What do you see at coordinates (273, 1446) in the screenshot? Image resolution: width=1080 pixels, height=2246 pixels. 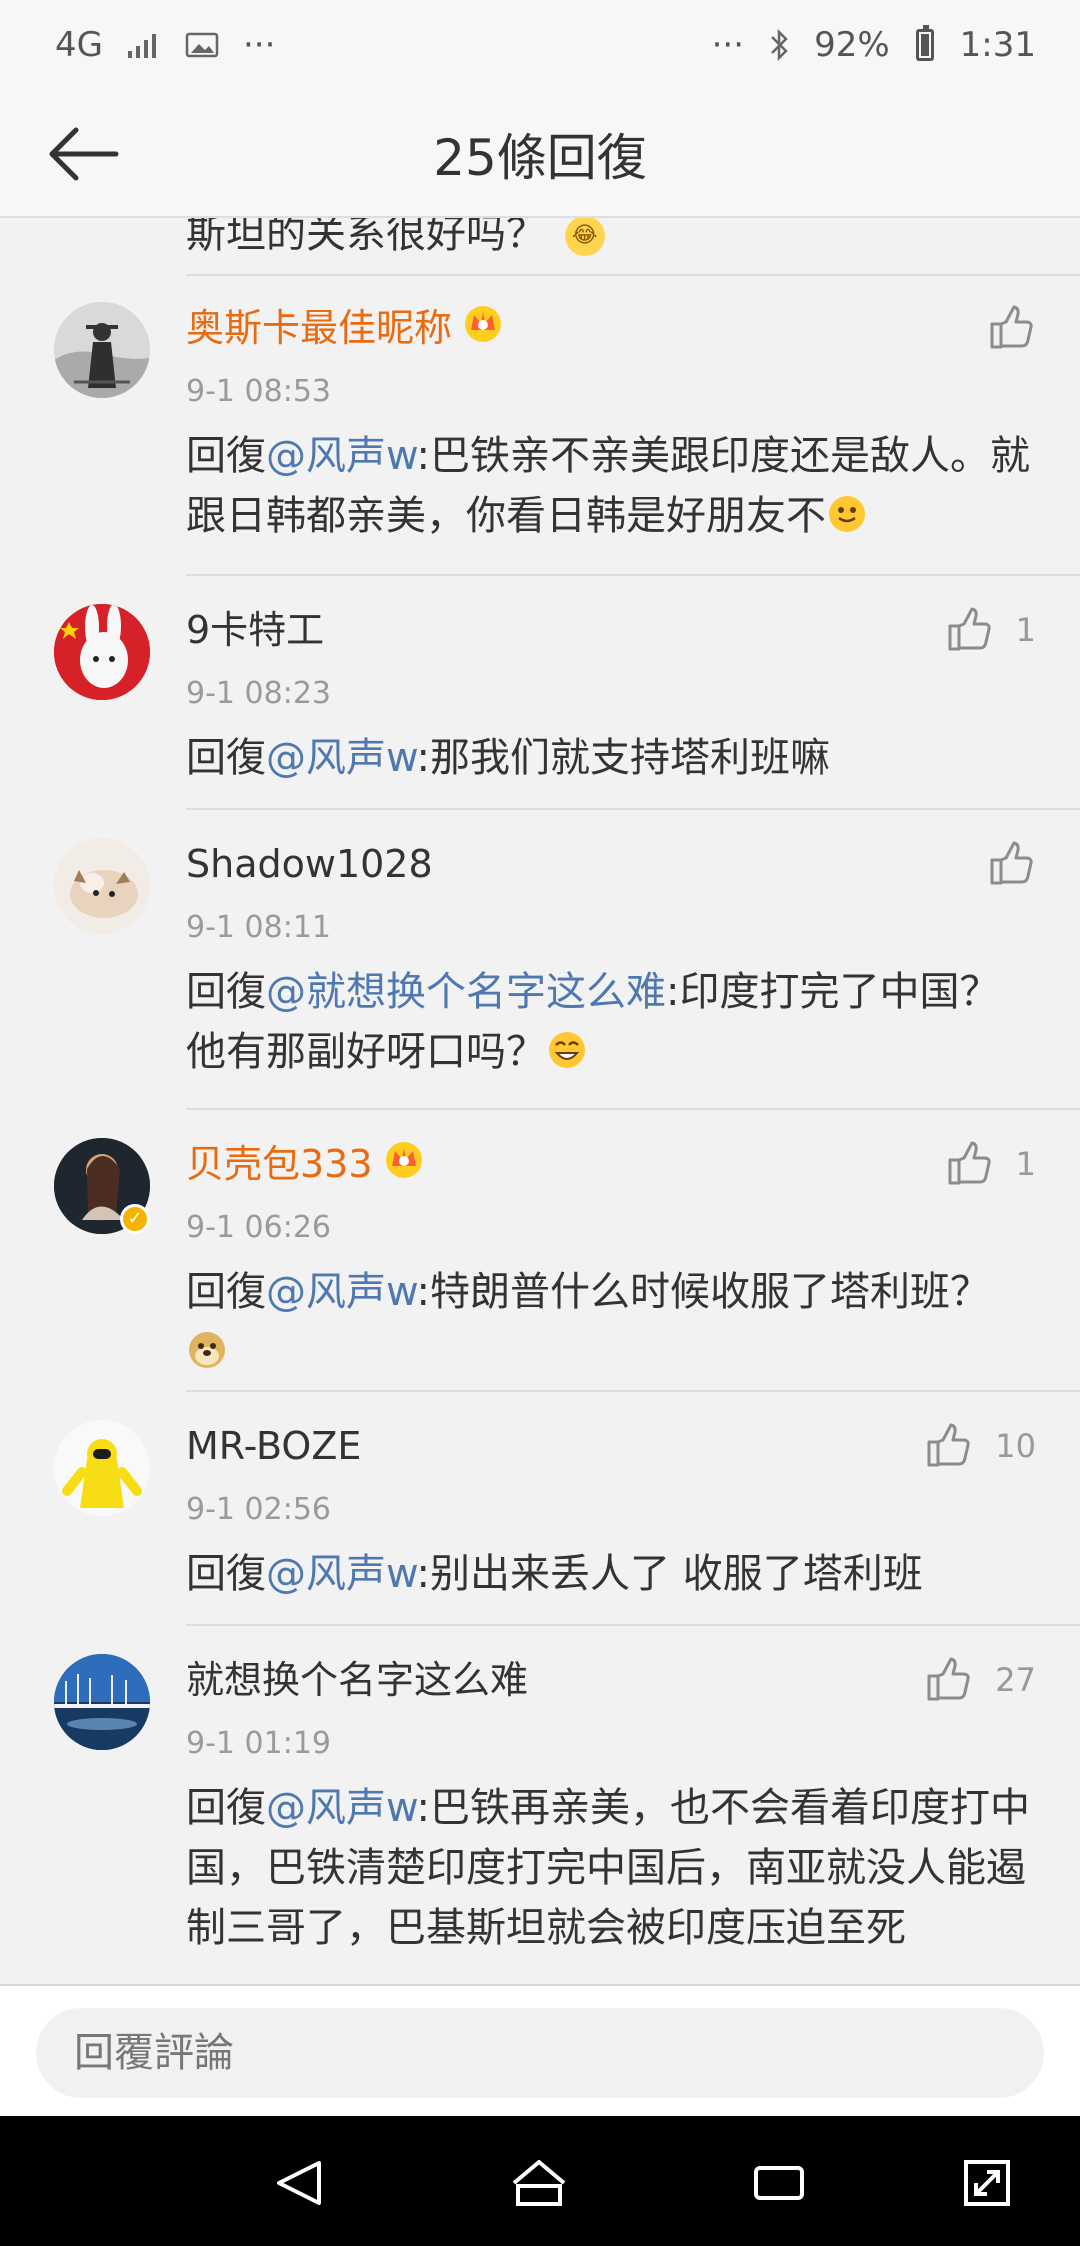 I see `comment-author-name: MR-BOZE` at bounding box center [273, 1446].